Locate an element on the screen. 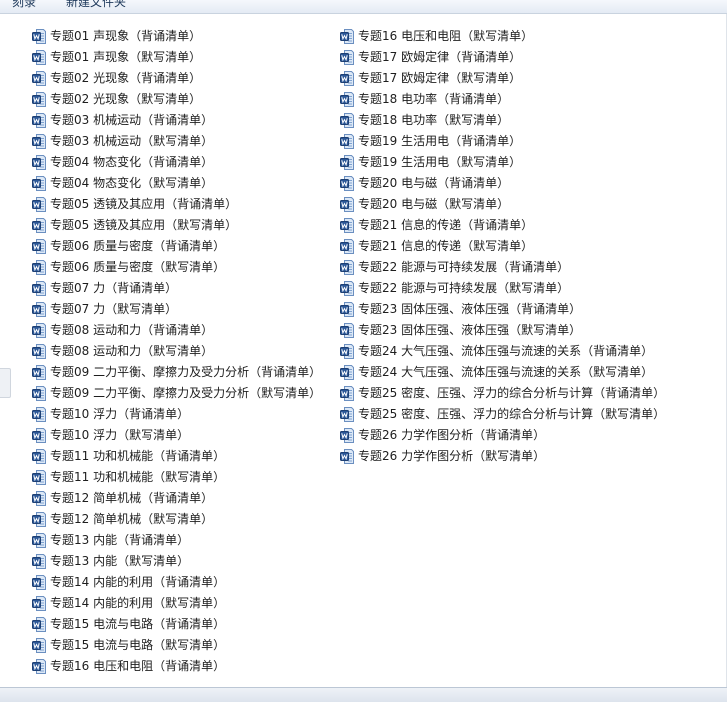 The height and width of the screenshot is (702, 727). file-item: 专题21 信息的传递（背诵清单） is located at coordinates (502, 225).